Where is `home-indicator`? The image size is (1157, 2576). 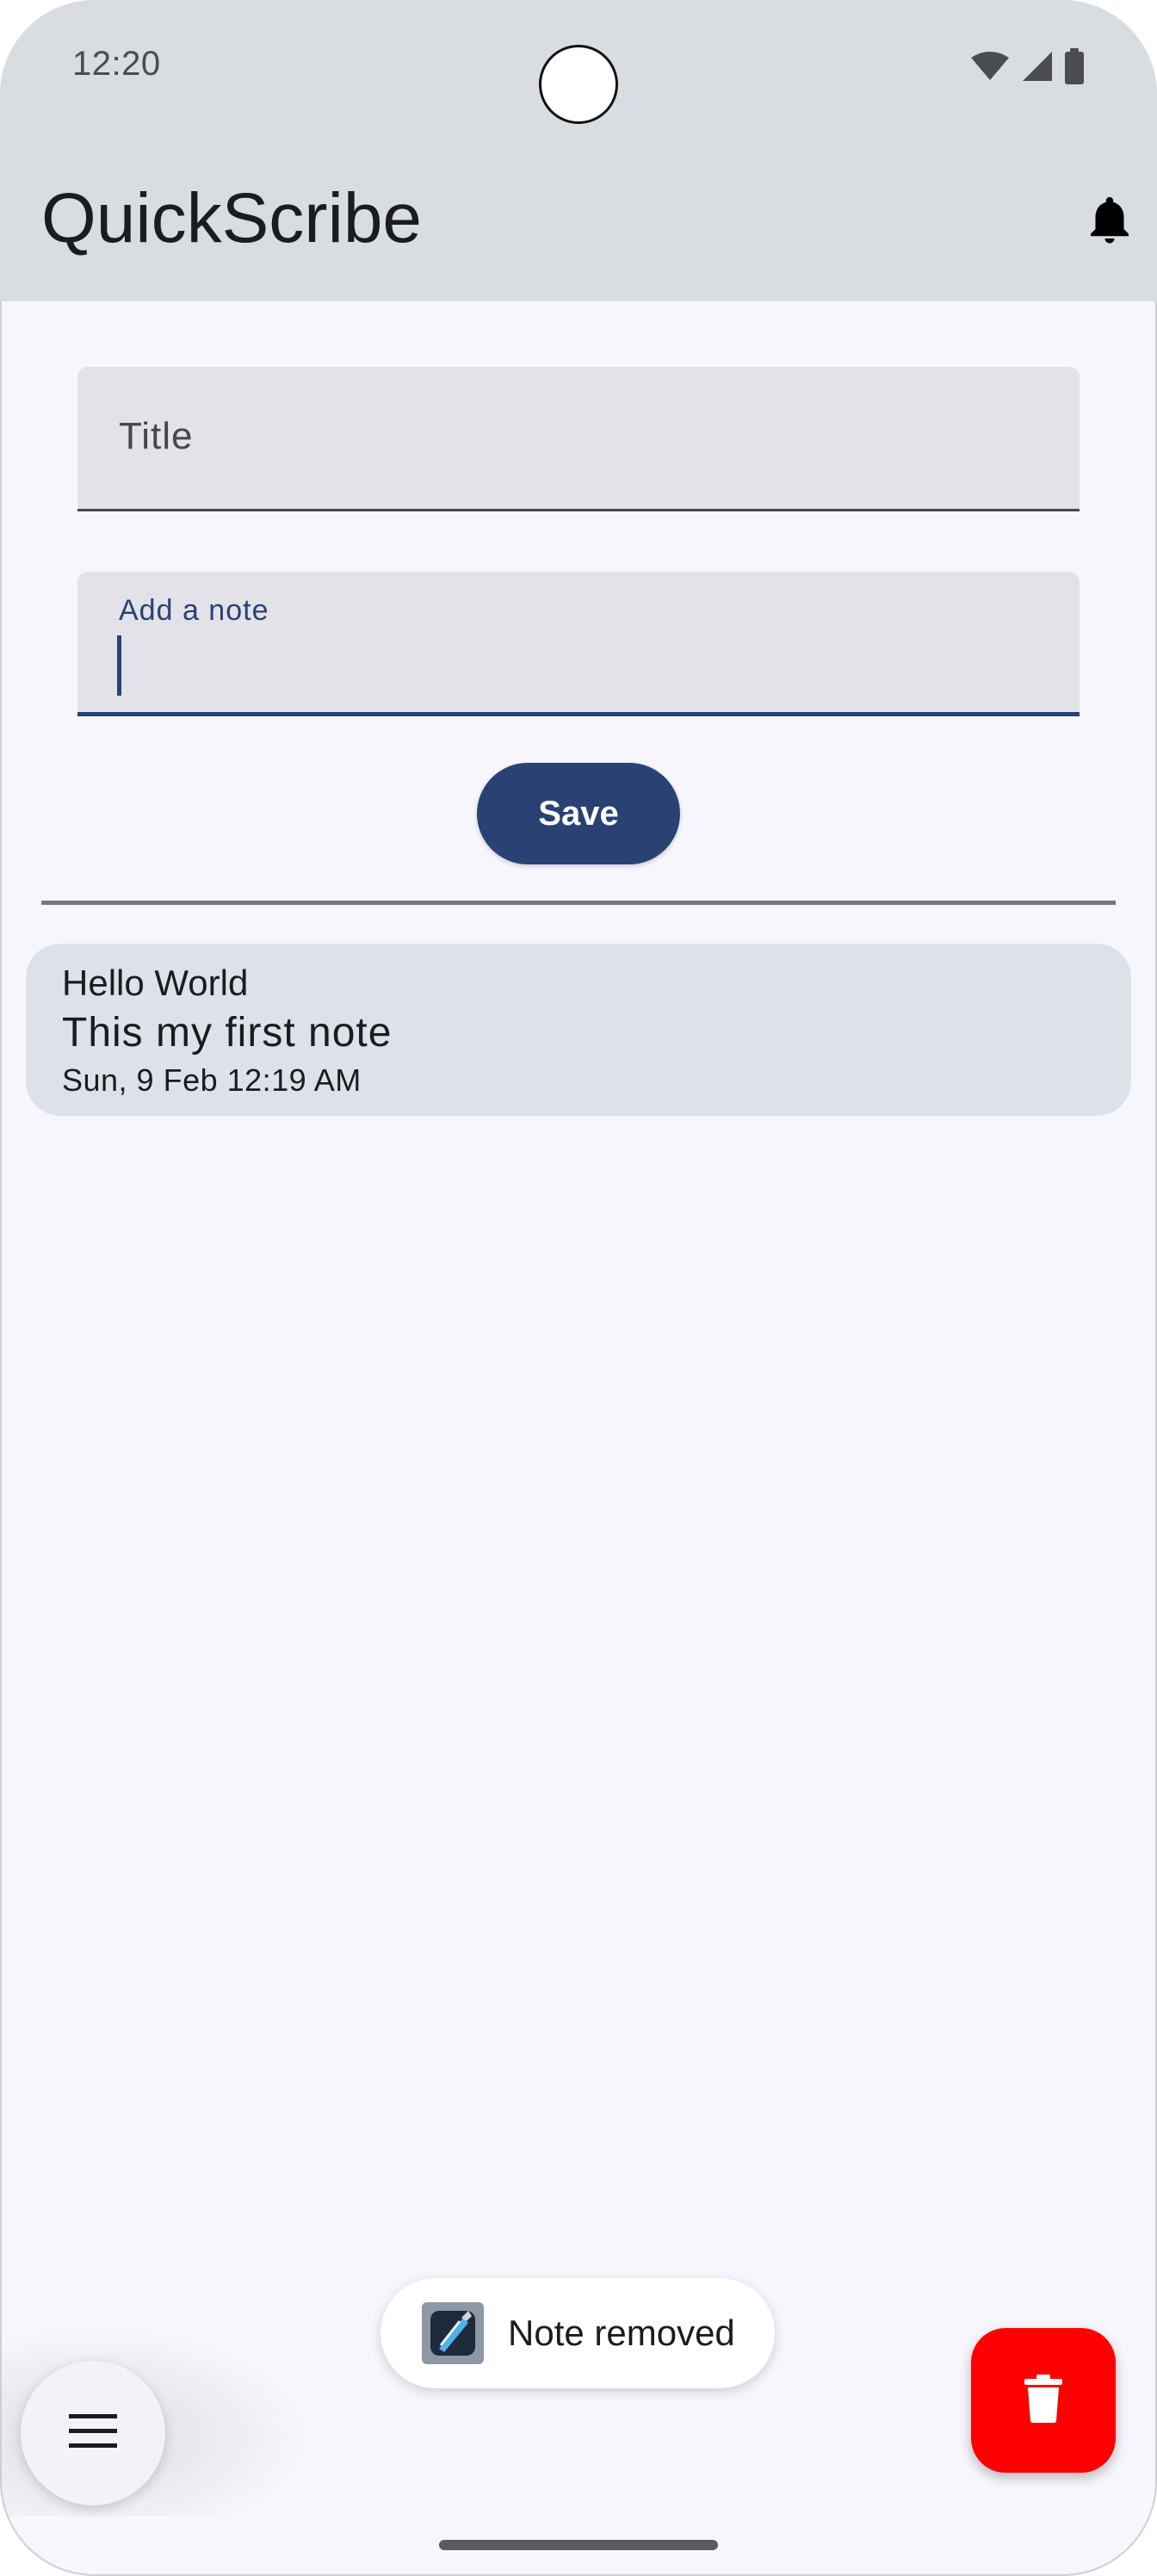 home-indicator is located at coordinates (579, 2545).